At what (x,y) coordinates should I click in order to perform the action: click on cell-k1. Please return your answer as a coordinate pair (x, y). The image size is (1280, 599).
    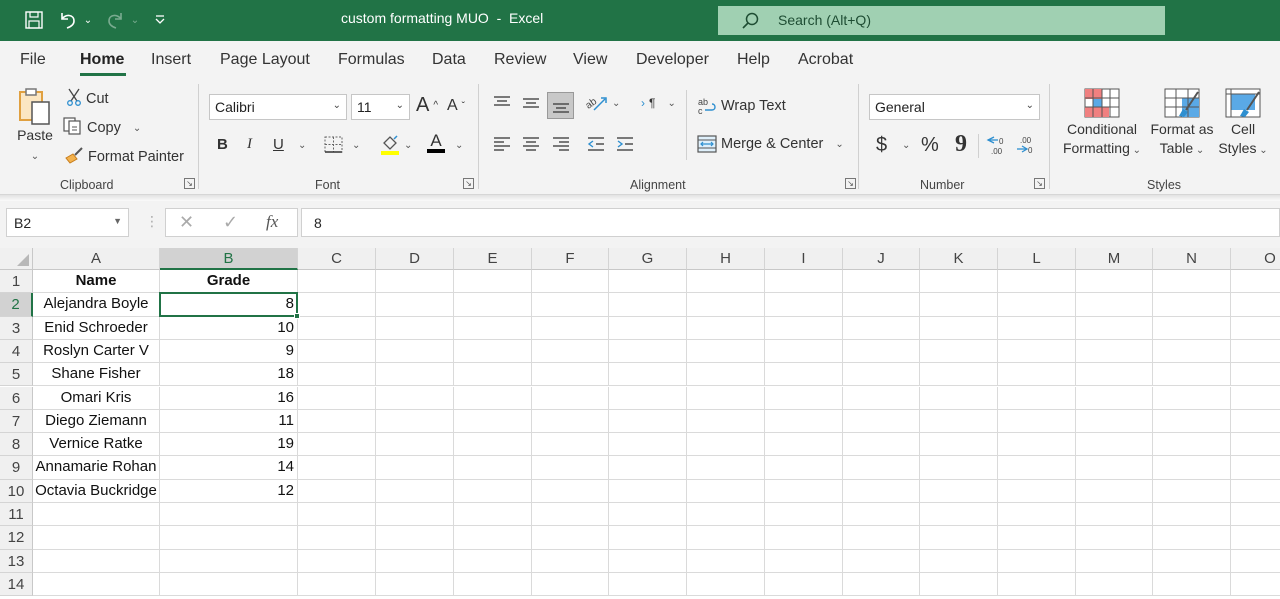
    Looking at the image, I should click on (959, 282).